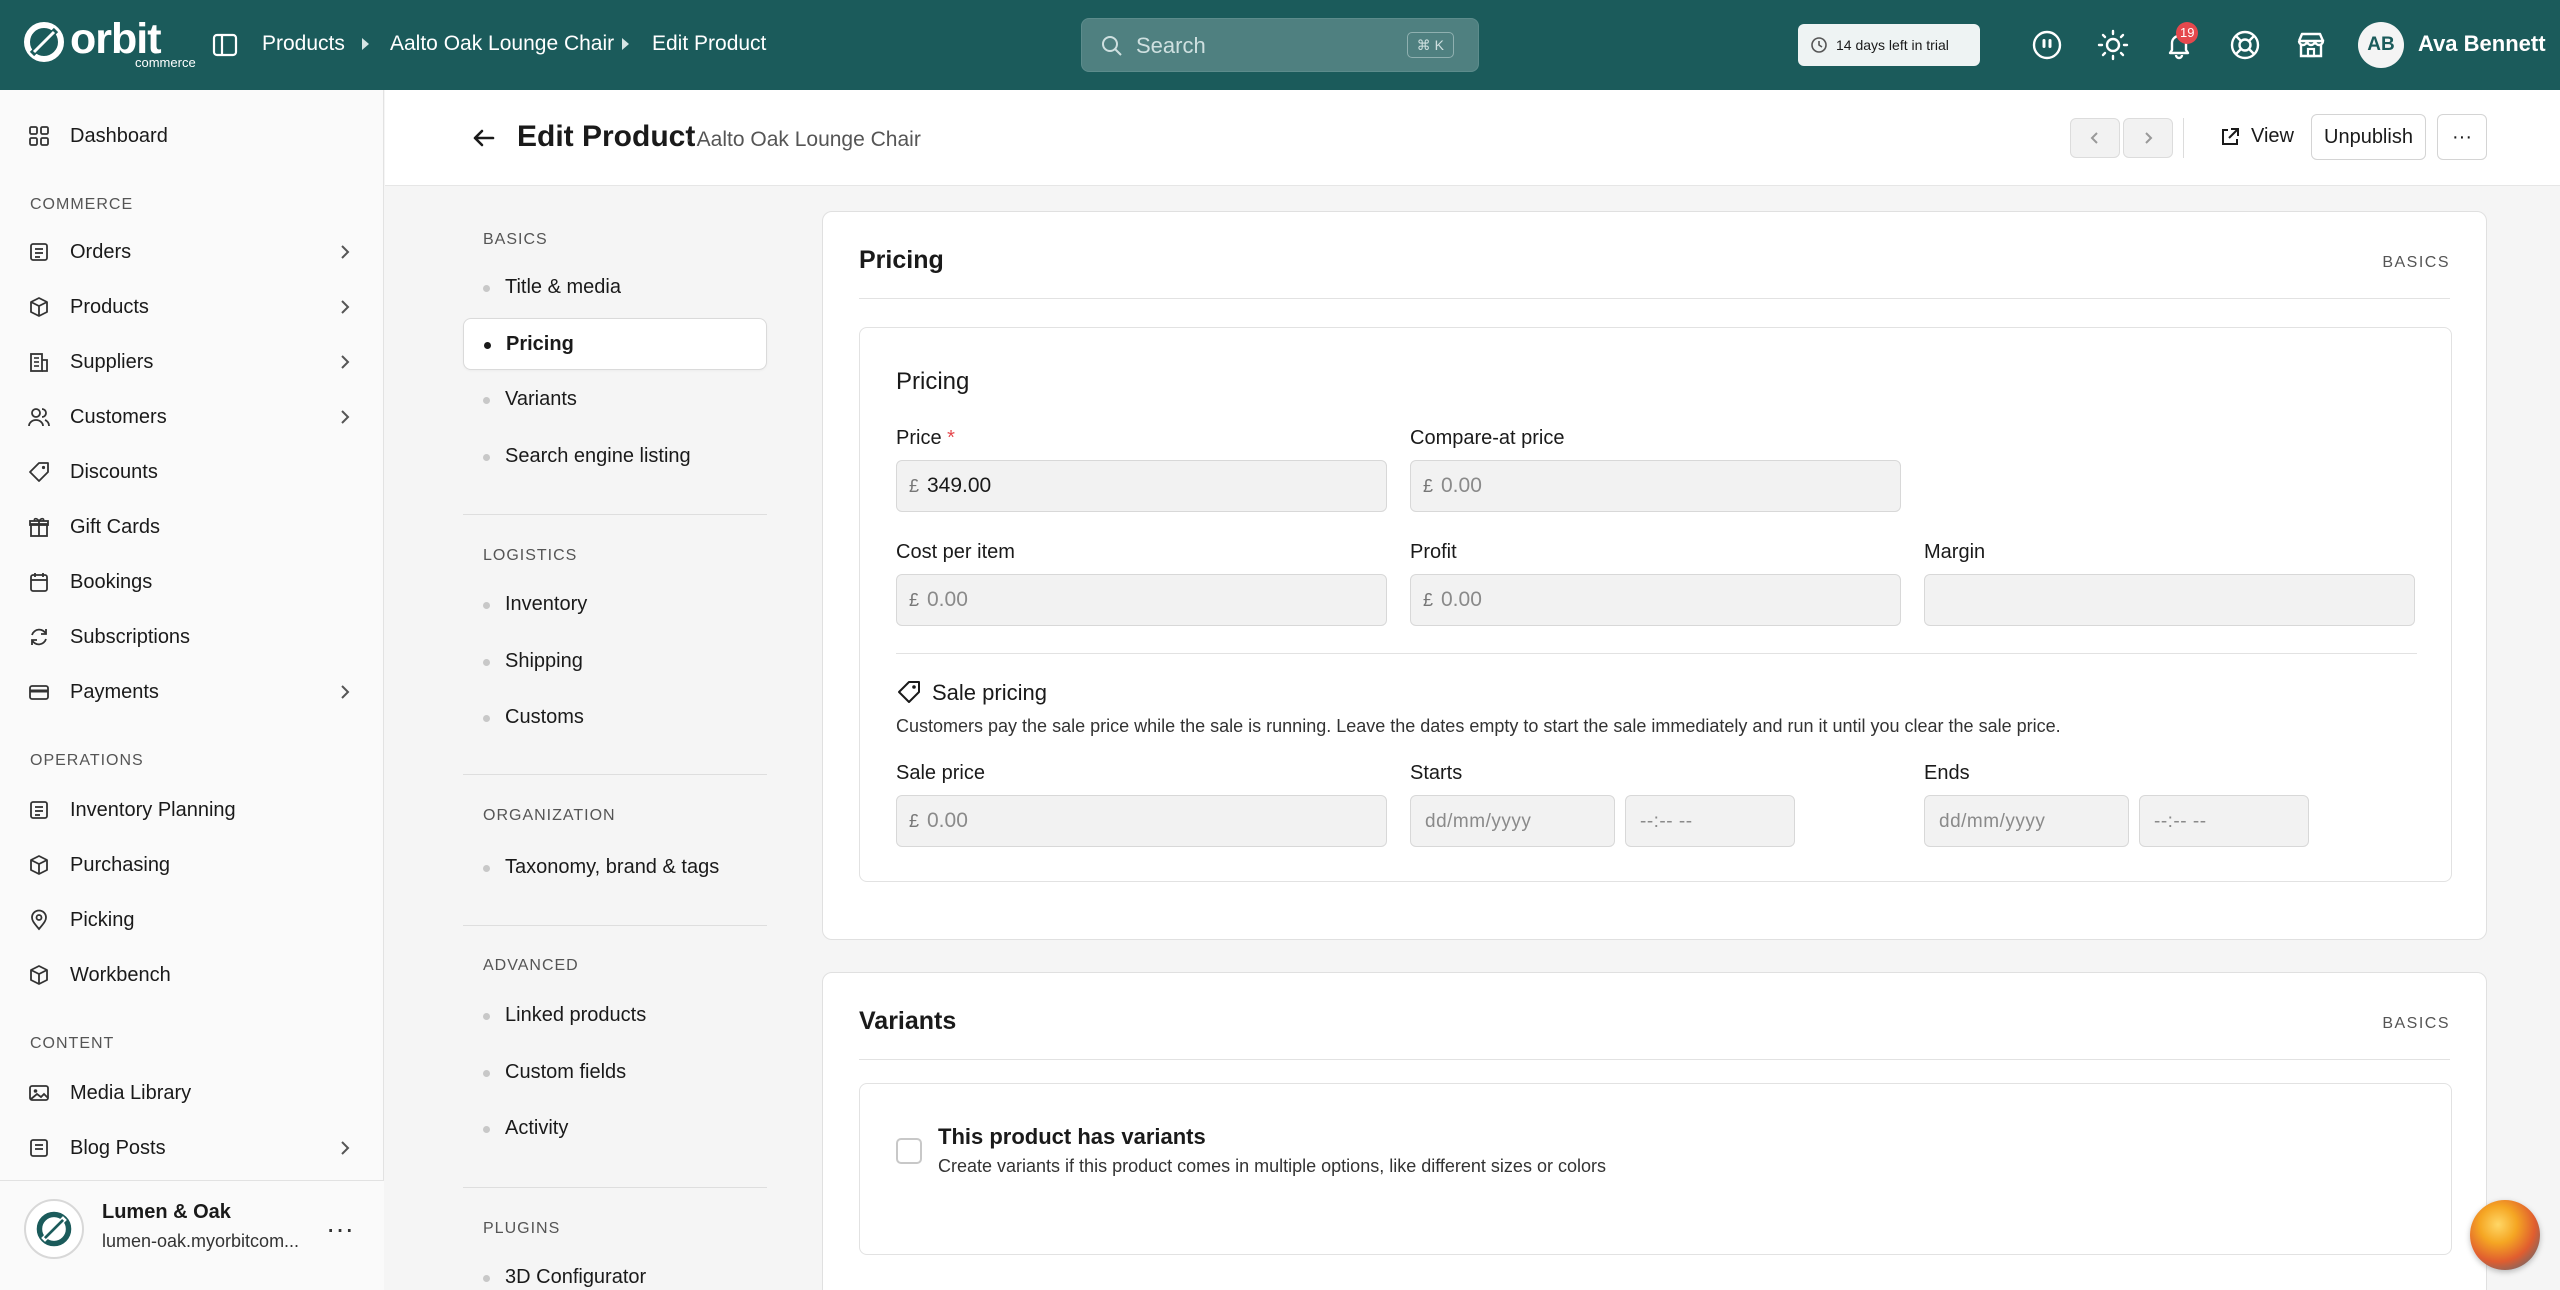 Image resolution: width=2560 pixels, height=1290 pixels. What do you see at coordinates (195, 307) in the screenshot?
I see `sidebar-item-products: Products` at bounding box center [195, 307].